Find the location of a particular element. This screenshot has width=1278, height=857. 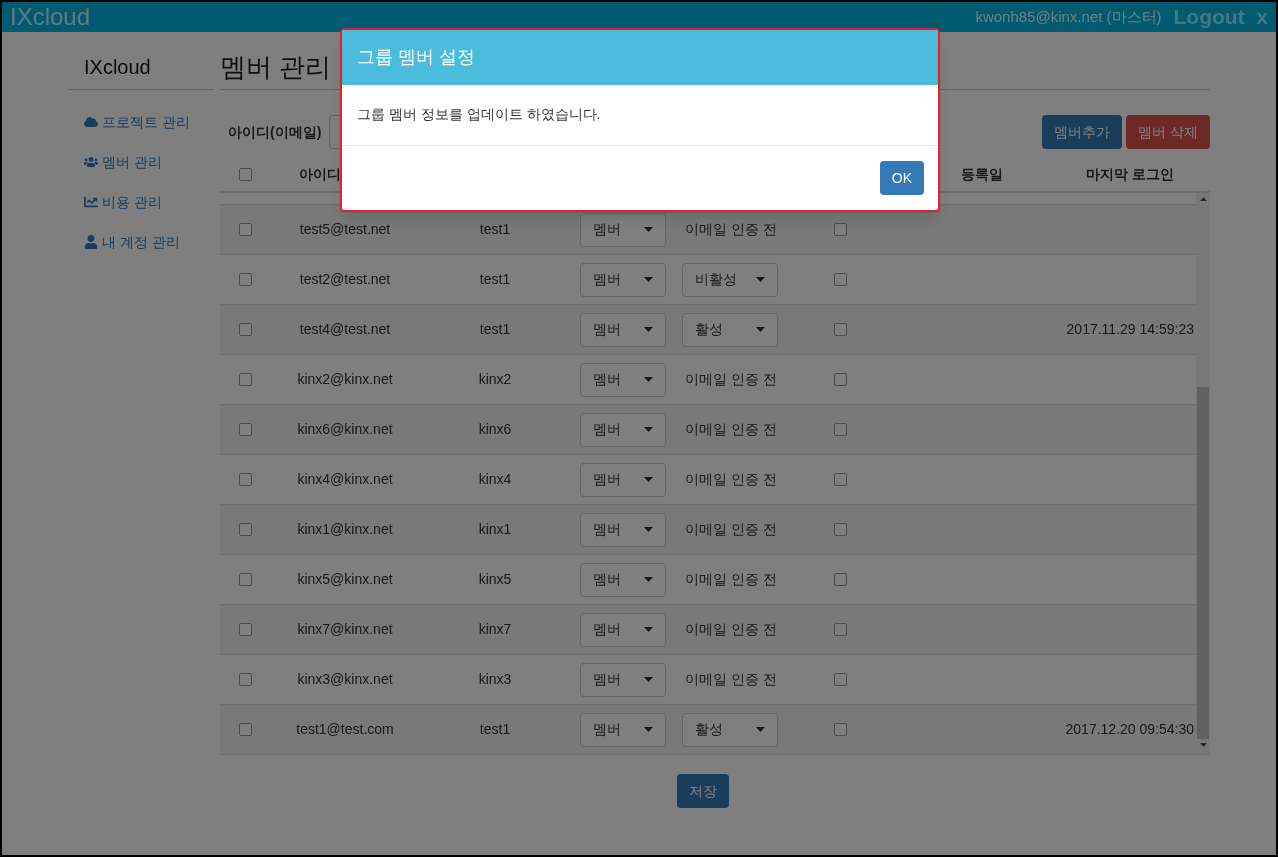

email-cell-text: test5@test.net is located at coordinates (345, 229).